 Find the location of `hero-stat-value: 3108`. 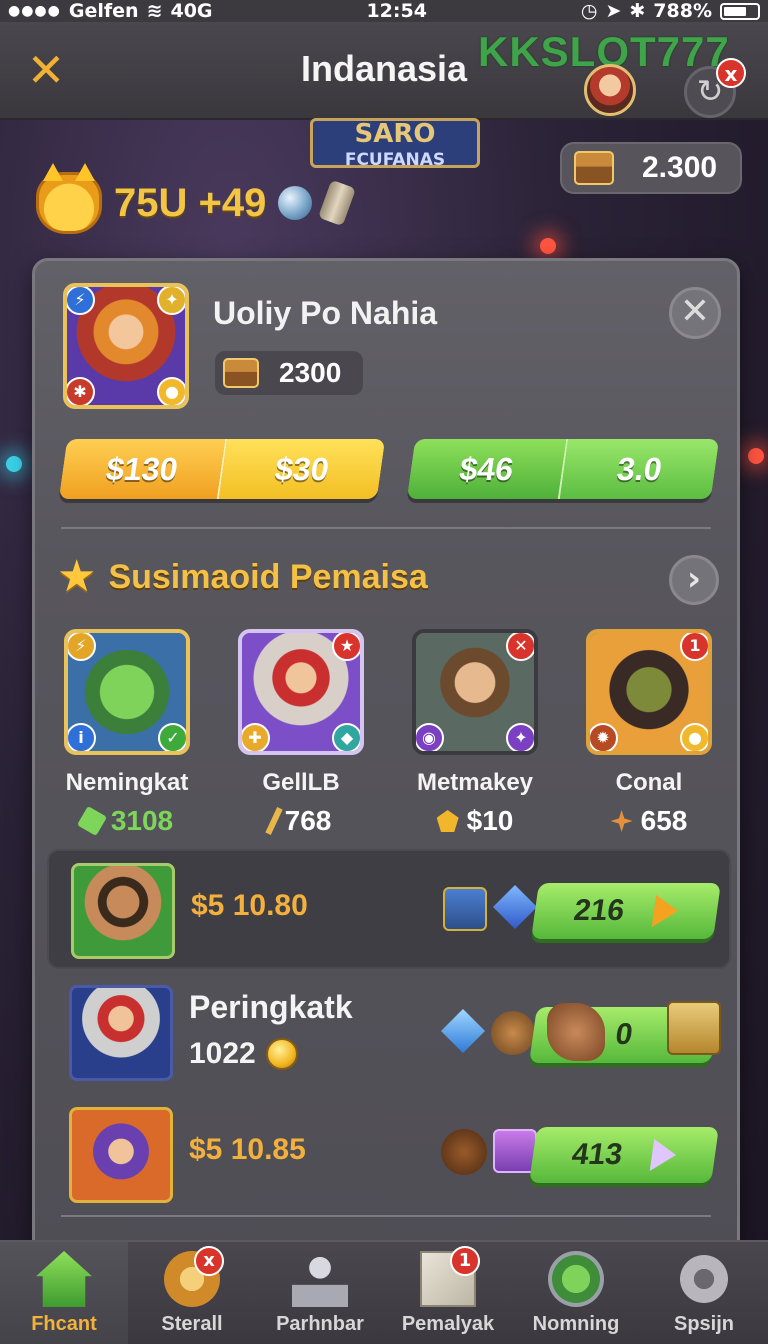

hero-stat-value: 3108 is located at coordinates (142, 820).